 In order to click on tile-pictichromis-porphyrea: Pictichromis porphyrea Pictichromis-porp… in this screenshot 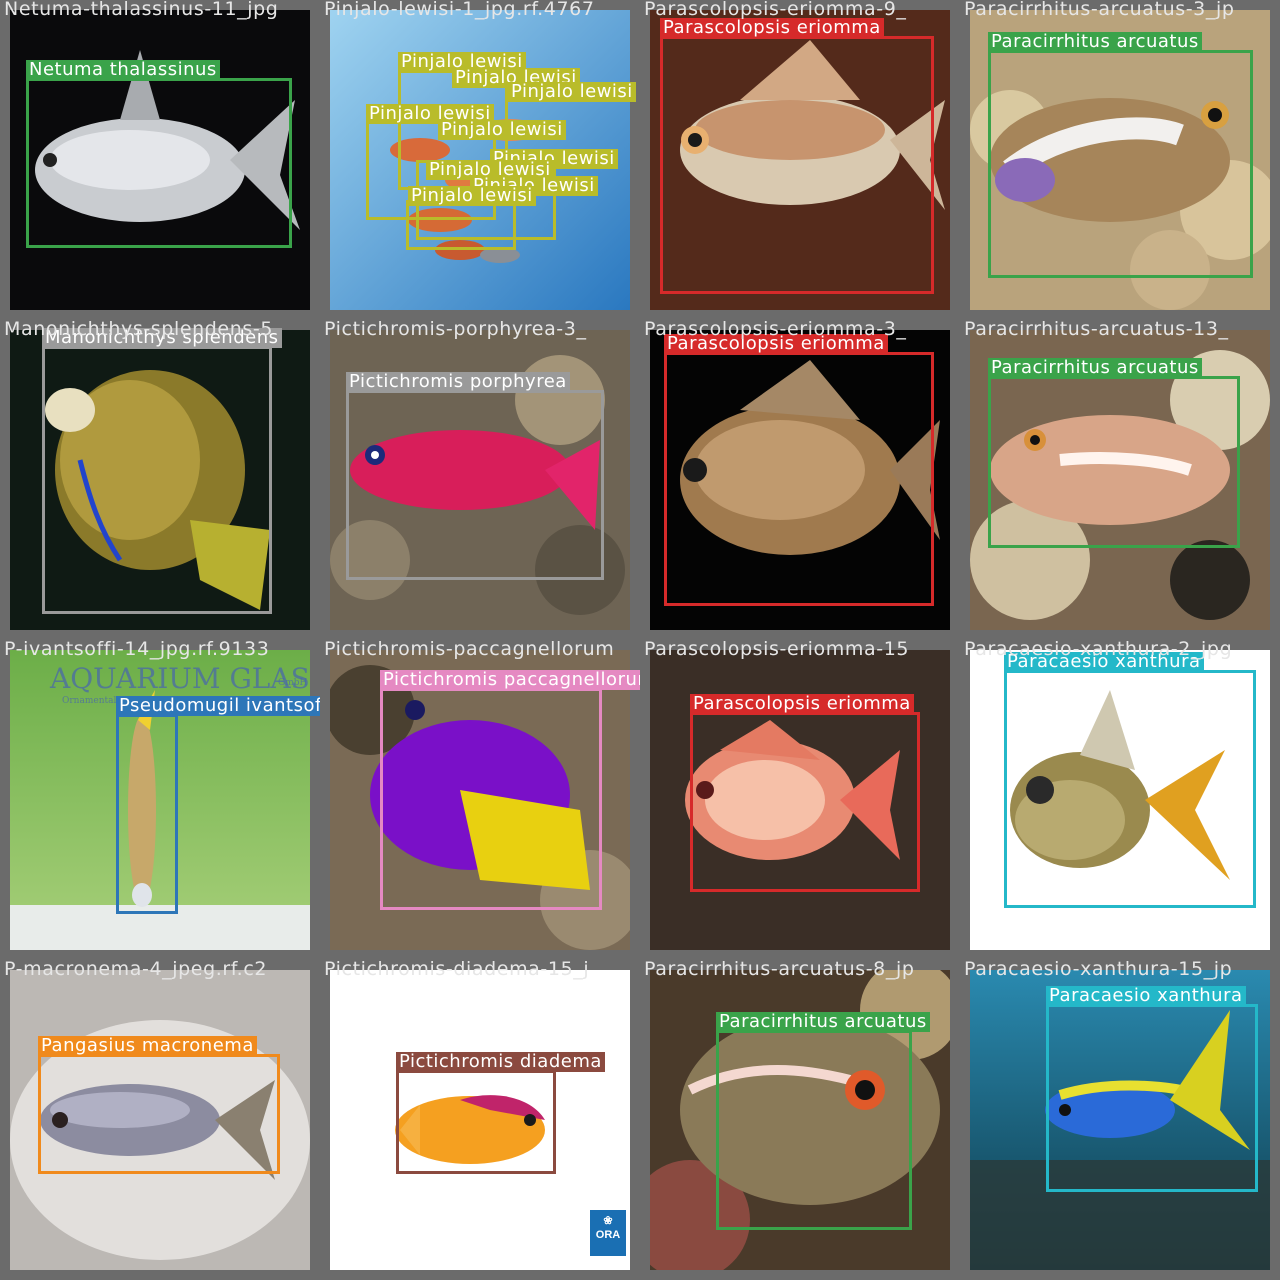, I will do `click(480, 480)`.